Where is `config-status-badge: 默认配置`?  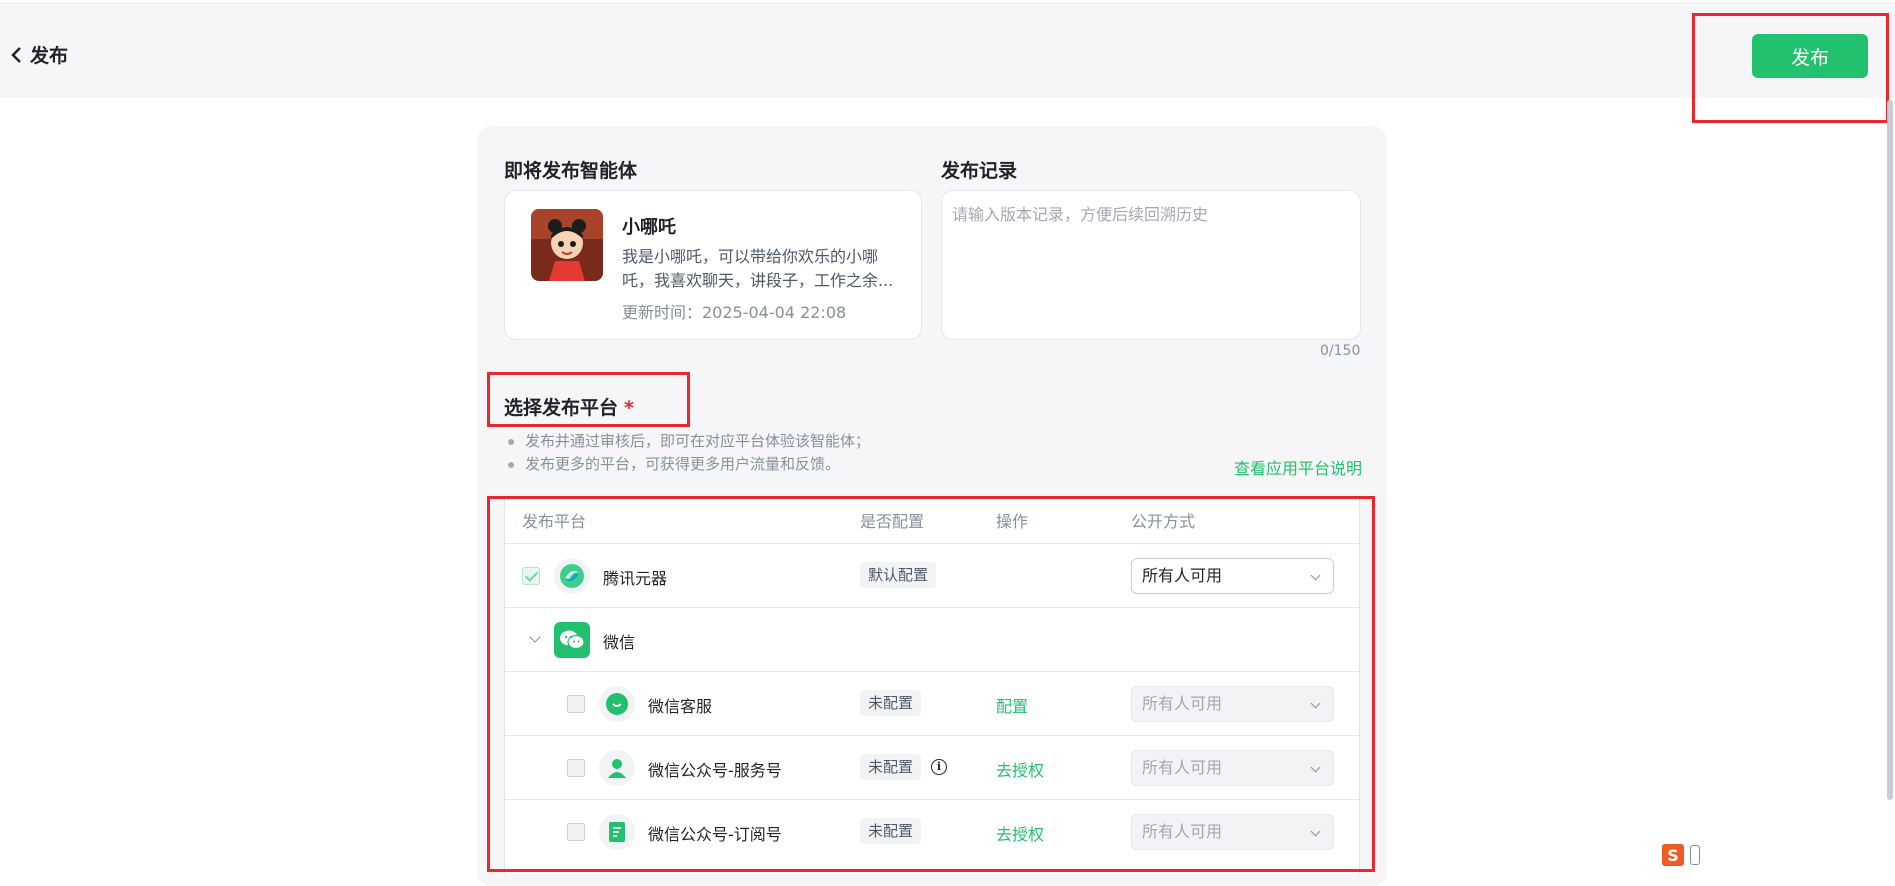
config-status-badge: 默认配置 is located at coordinates (898, 575).